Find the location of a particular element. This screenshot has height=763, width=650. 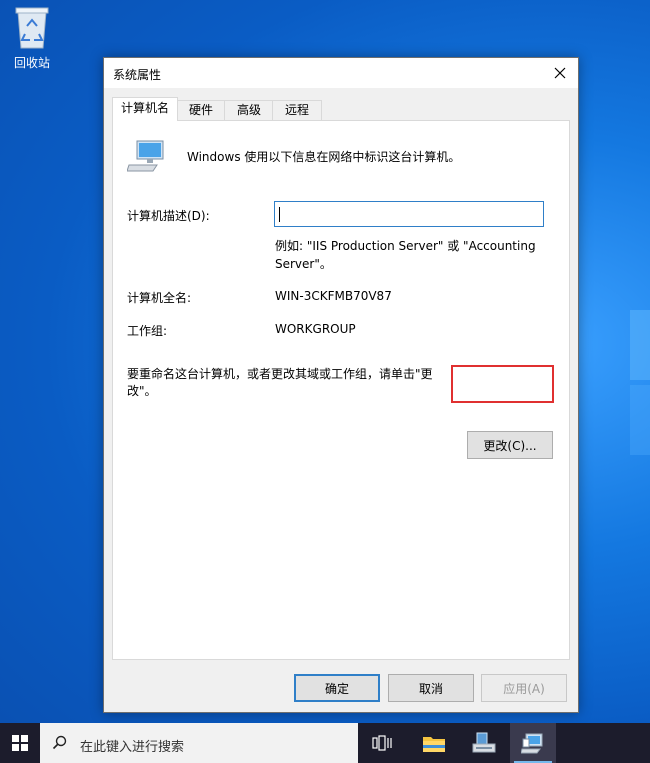

system-properties-taskbar-button is located at coordinates (533, 743).